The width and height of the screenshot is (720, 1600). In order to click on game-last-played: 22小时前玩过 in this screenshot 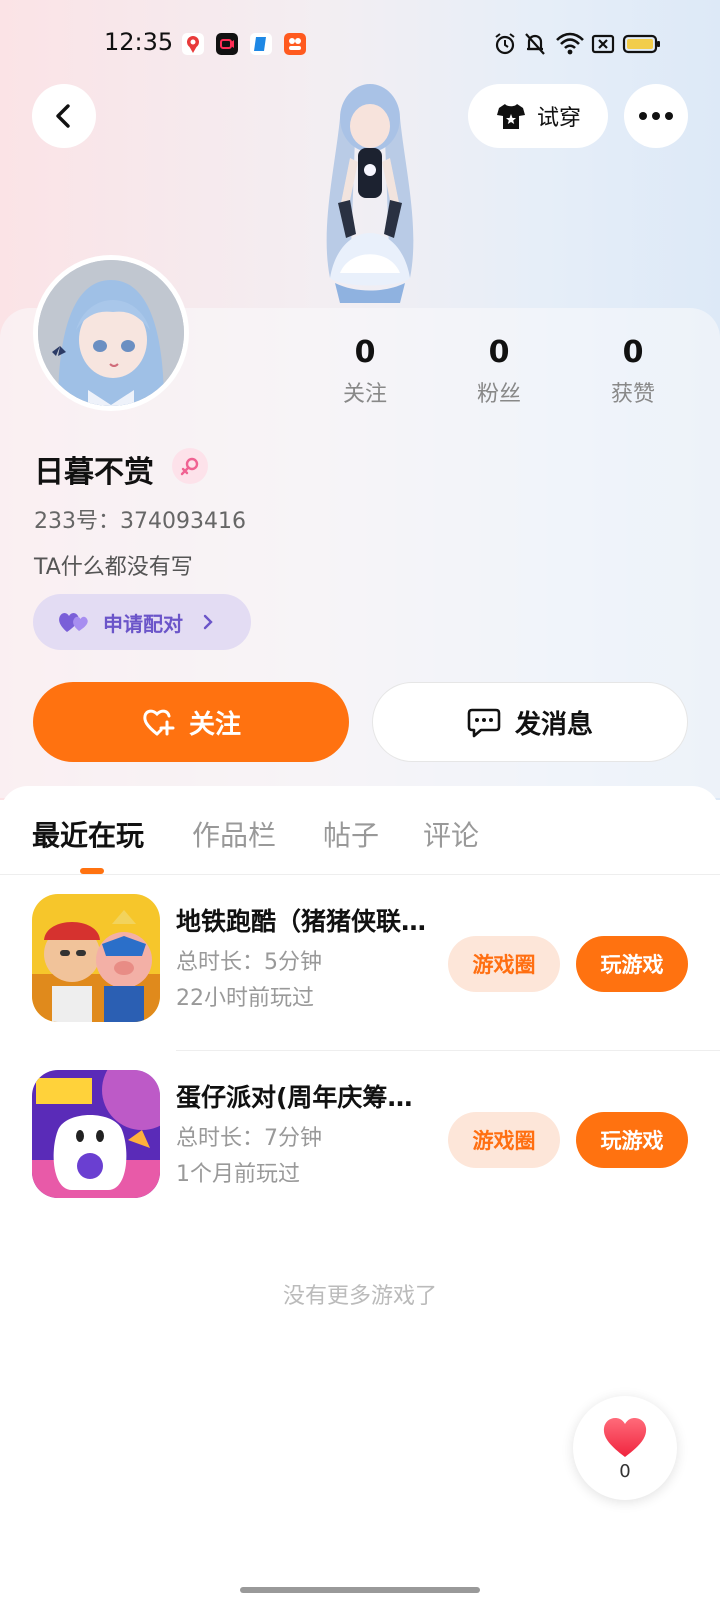, I will do `click(245, 998)`.